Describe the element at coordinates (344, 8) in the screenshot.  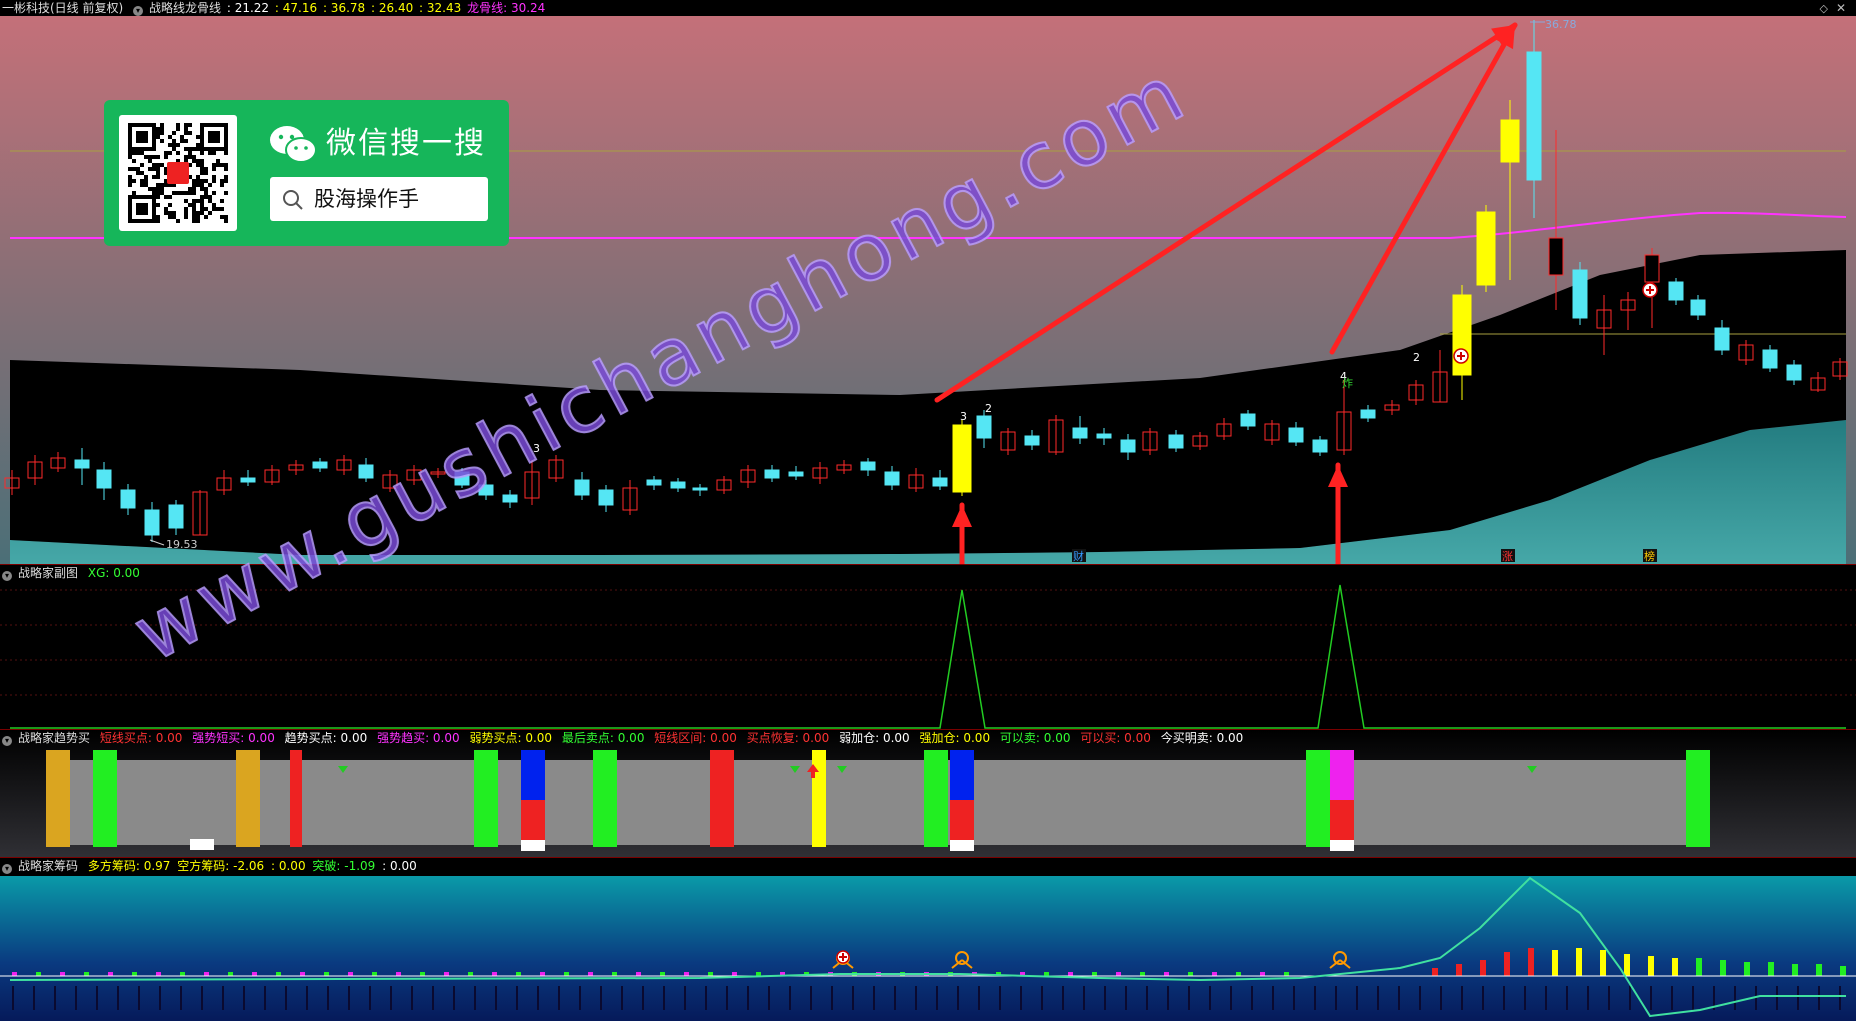
I see `indicator-value-2: : 36.78` at that location.